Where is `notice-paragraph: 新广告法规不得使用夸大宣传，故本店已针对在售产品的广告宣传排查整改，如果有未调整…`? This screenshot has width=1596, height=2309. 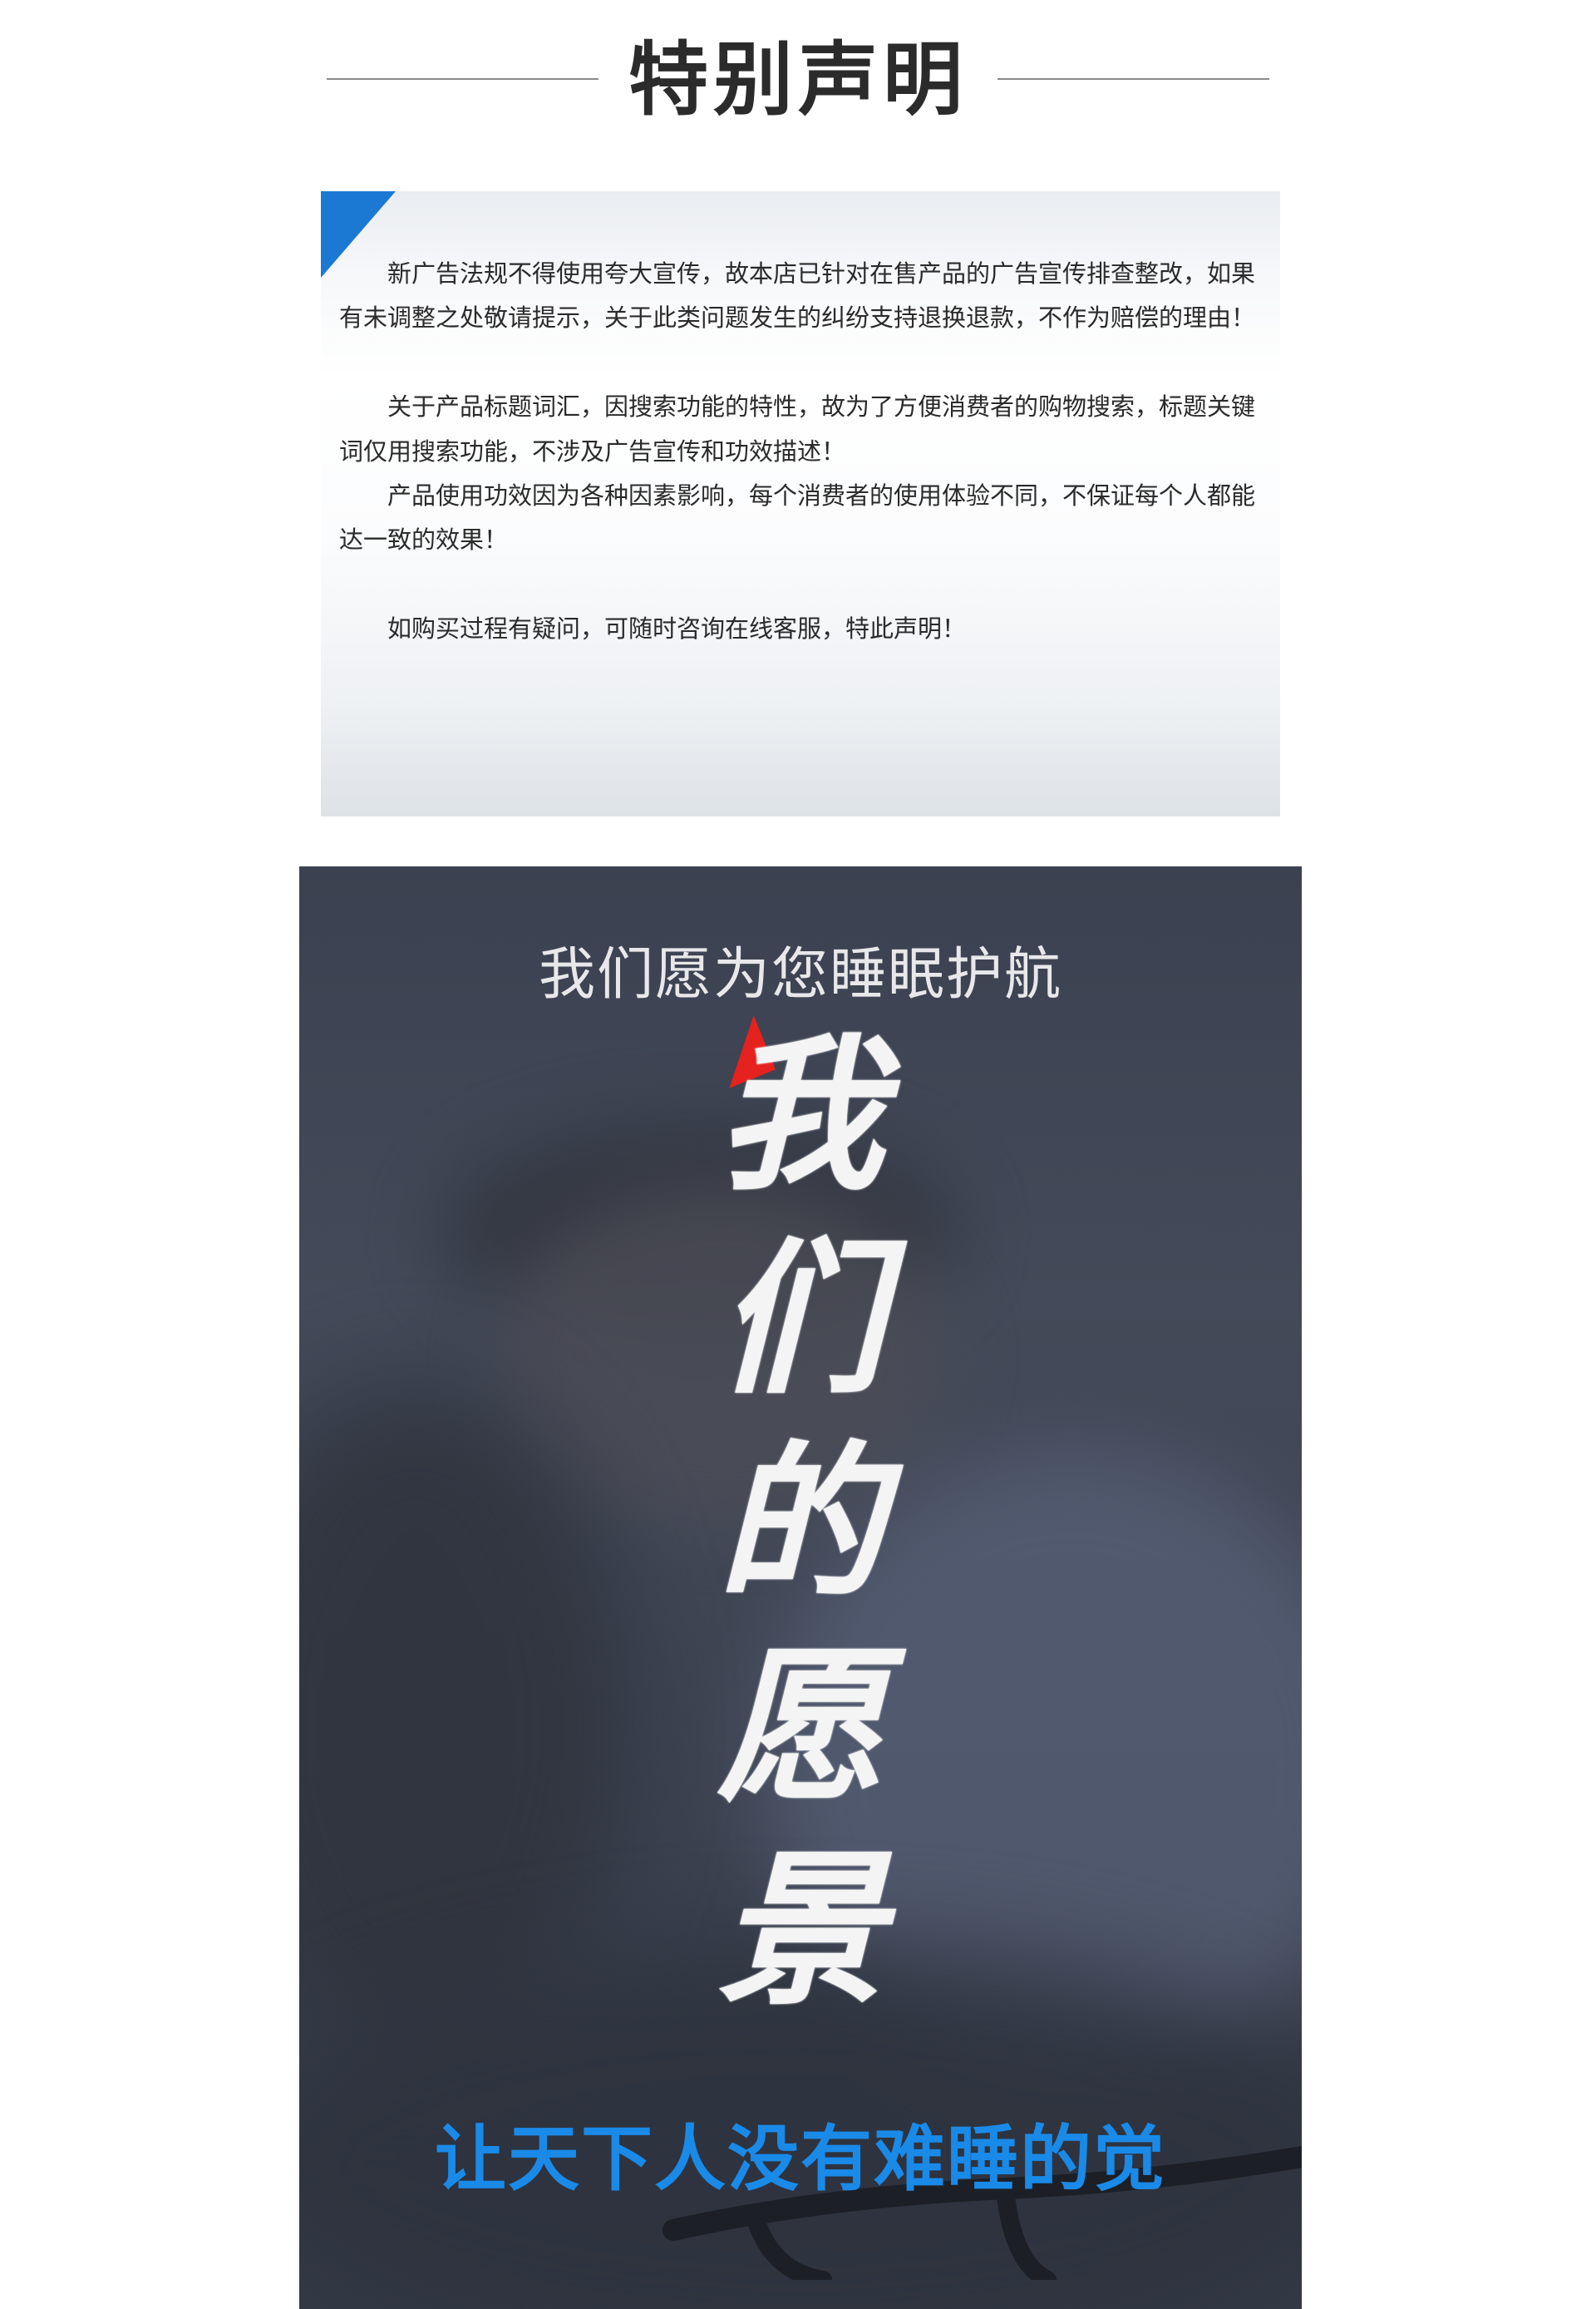 notice-paragraph: 新广告法规不得使用夸大宣传，故本店已针对在售产品的广告宣传排查整改，如果有未调整… is located at coordinates (797, 296).